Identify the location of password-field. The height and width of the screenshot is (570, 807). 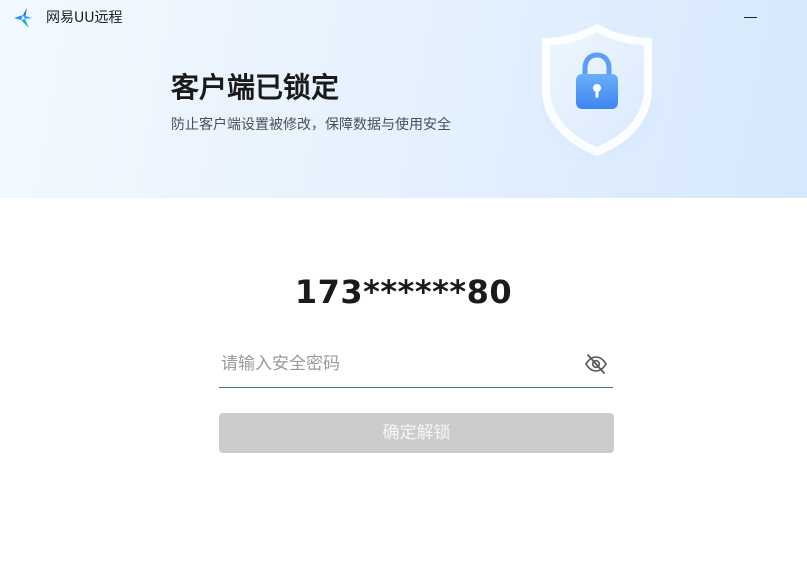
(416, 365).